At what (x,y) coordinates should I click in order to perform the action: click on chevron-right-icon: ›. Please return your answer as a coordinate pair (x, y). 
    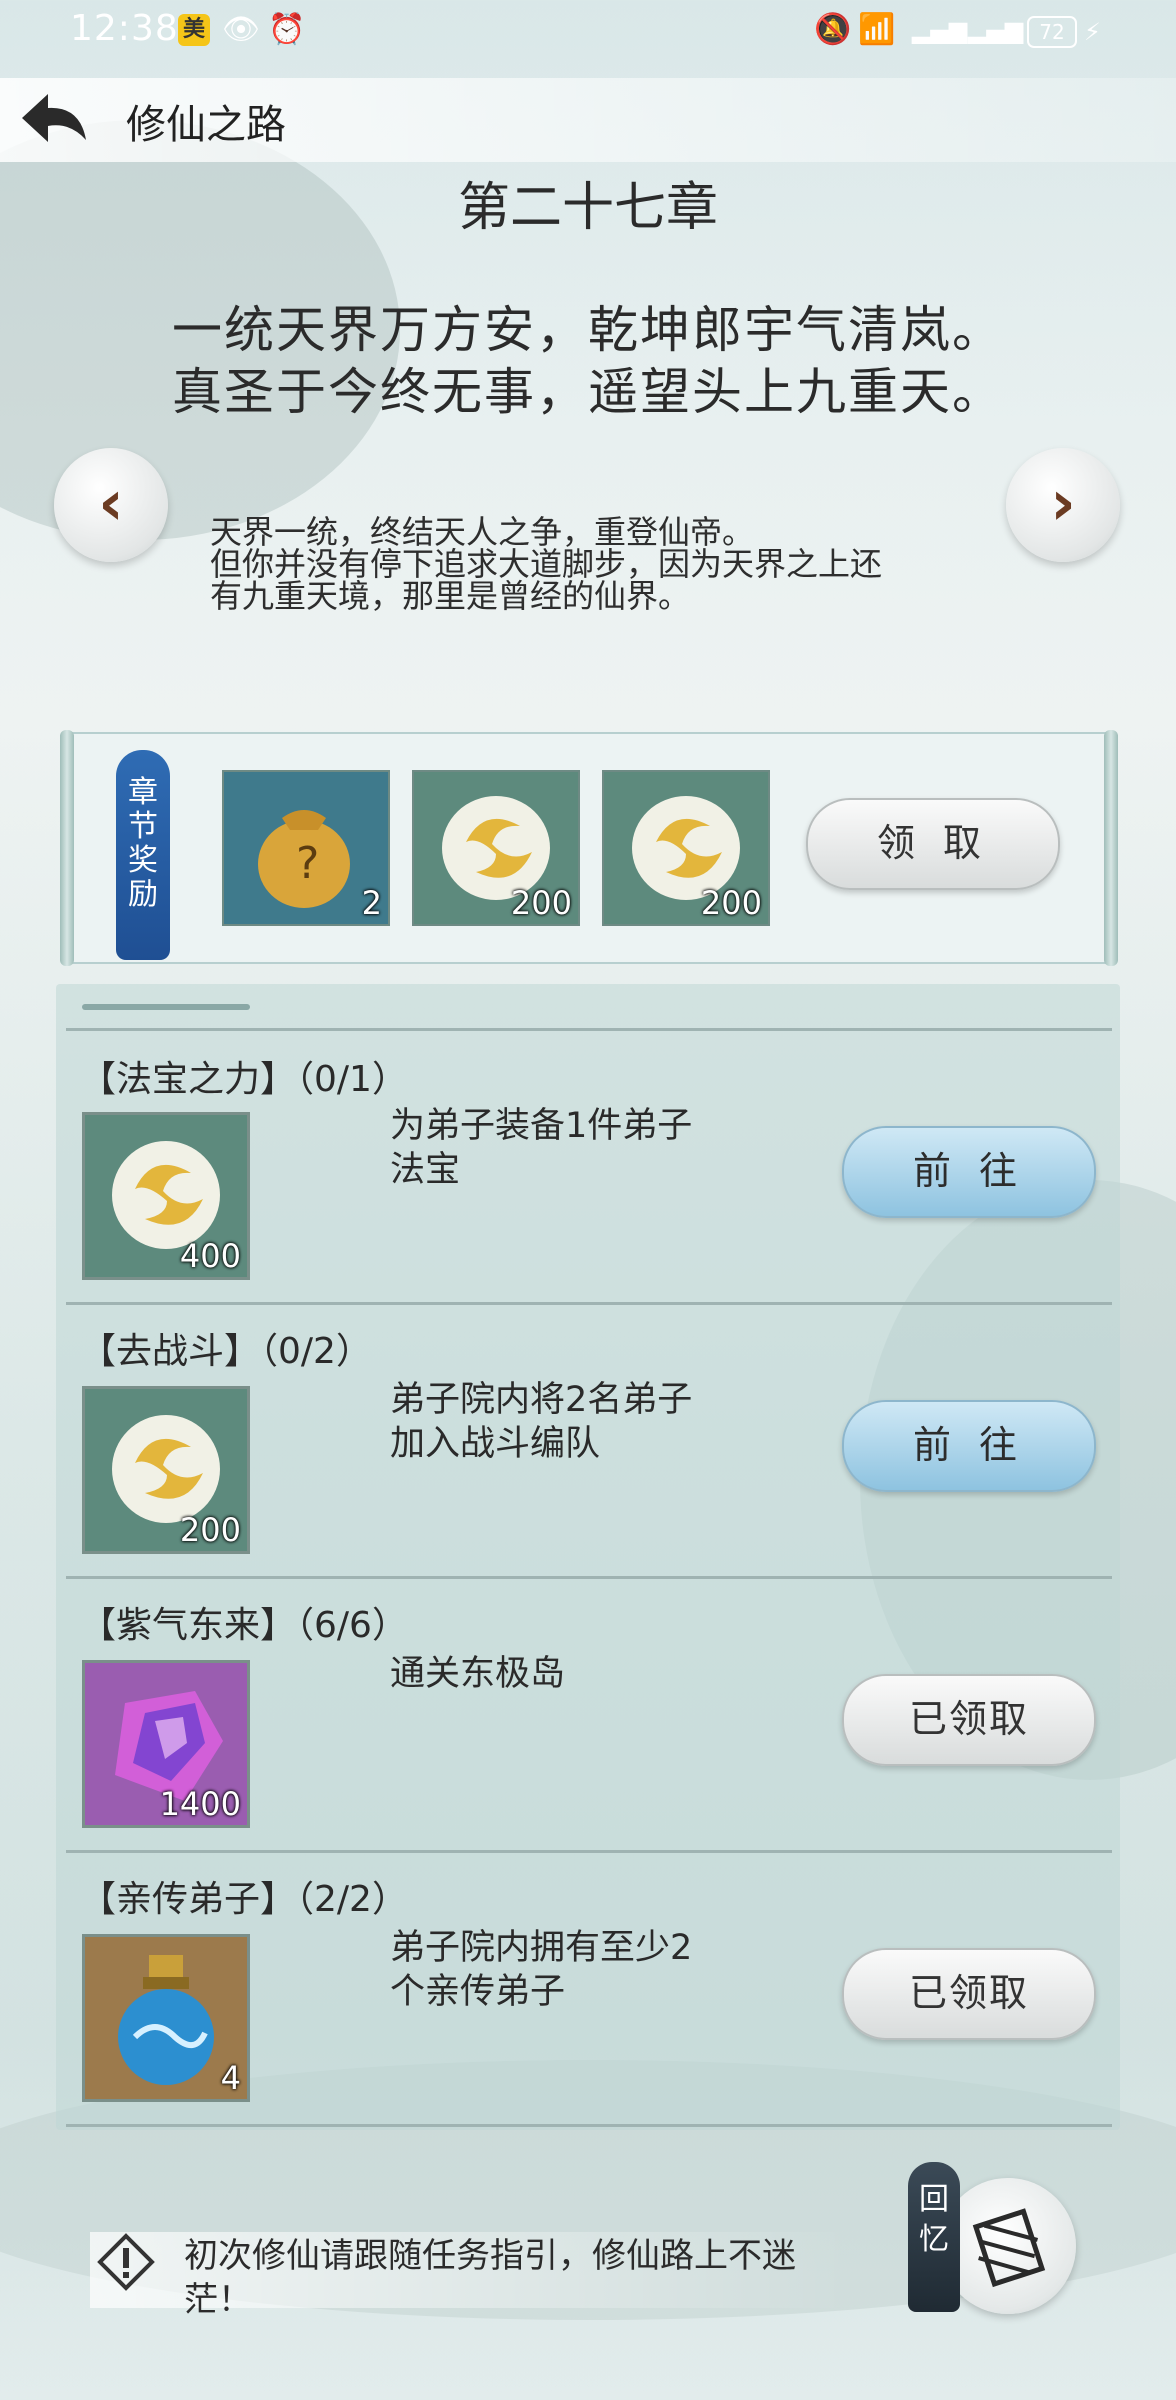
    Looking at the image, I should click on (1063, 502).